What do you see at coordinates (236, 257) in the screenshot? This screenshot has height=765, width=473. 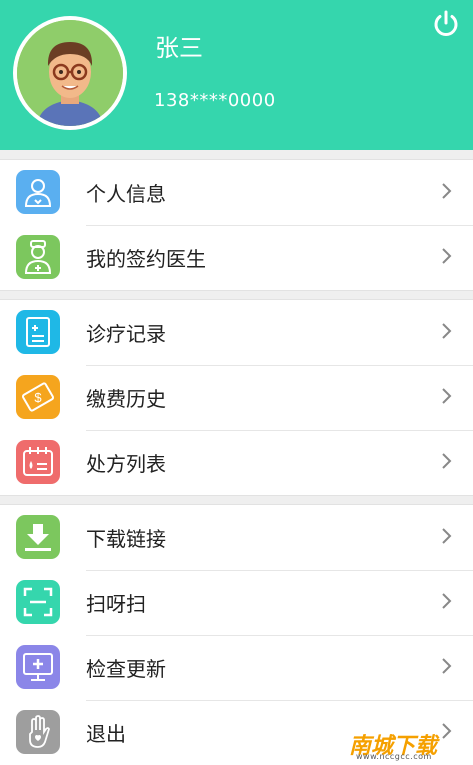 I see `menu-item-my-doctor: 我的签约医生` at bounding box center [236, 257].